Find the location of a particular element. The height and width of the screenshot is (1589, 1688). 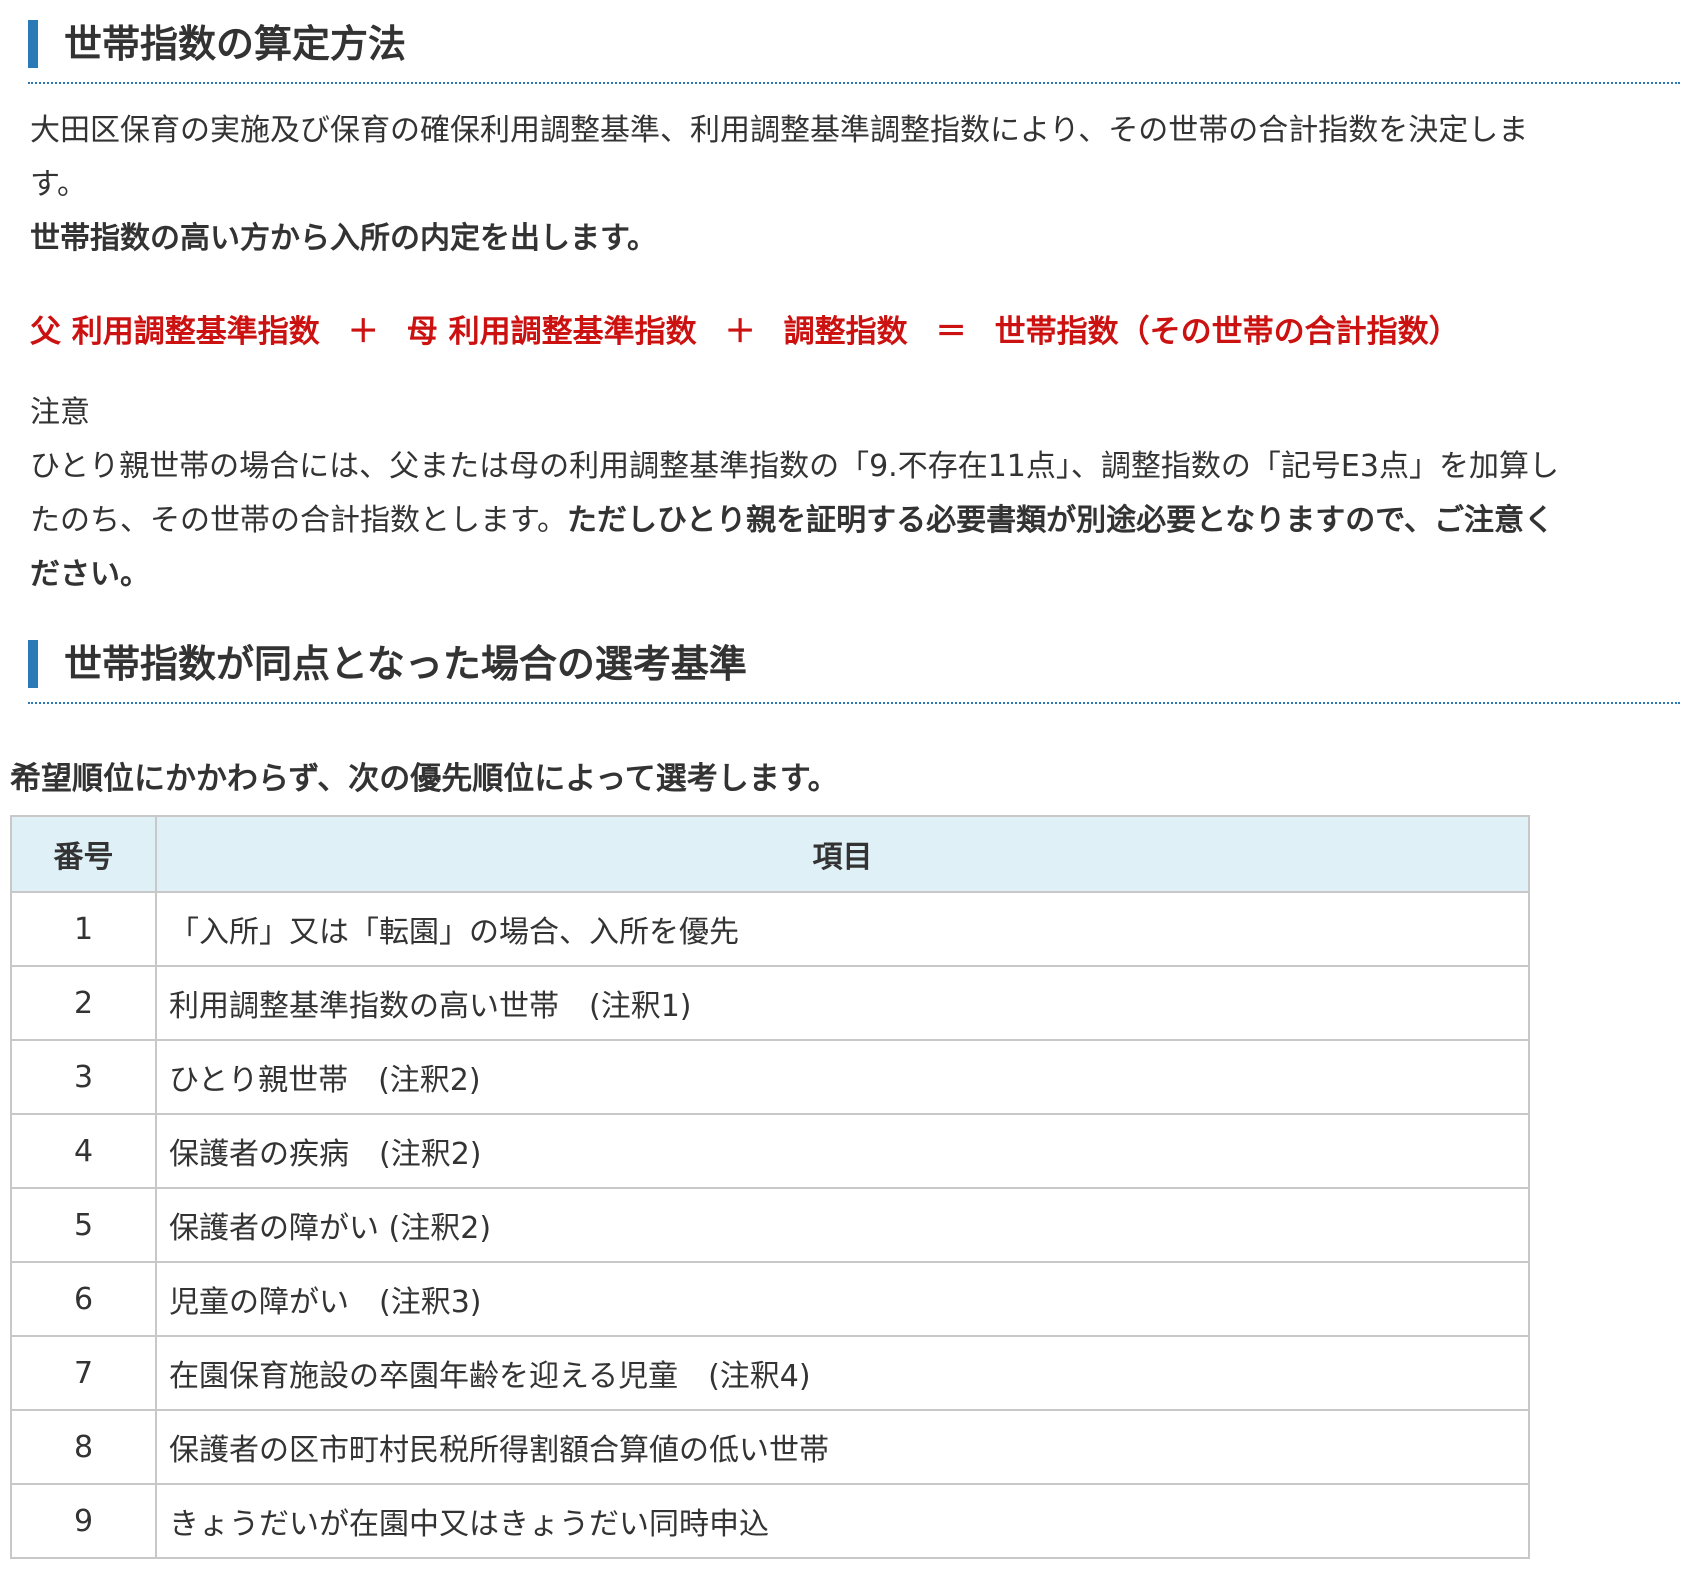

formula-result: 世帯指数（その世帯の合計指数） is located at coordinates (1227, 332).